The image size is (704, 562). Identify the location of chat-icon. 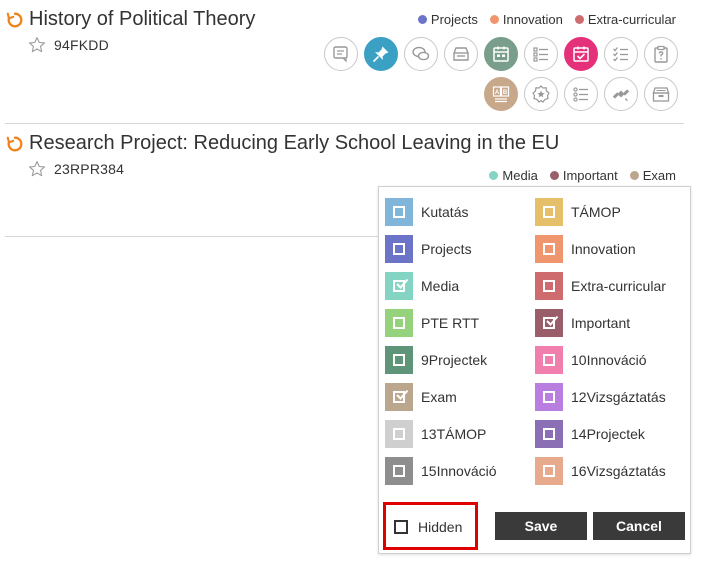
(421, 54).